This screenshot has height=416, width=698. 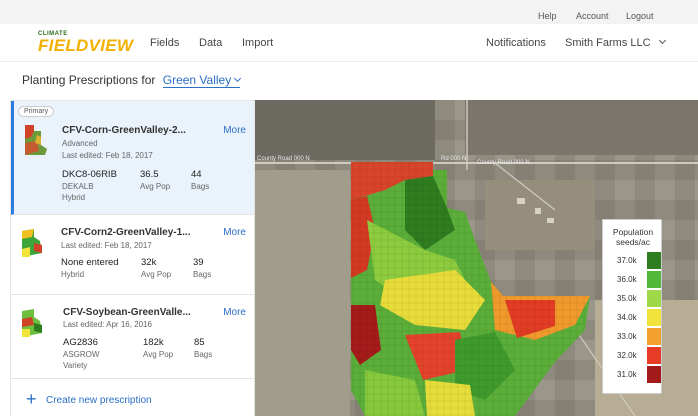 I want to click on legend-row: 35.0k, so click(x=635, y=298).